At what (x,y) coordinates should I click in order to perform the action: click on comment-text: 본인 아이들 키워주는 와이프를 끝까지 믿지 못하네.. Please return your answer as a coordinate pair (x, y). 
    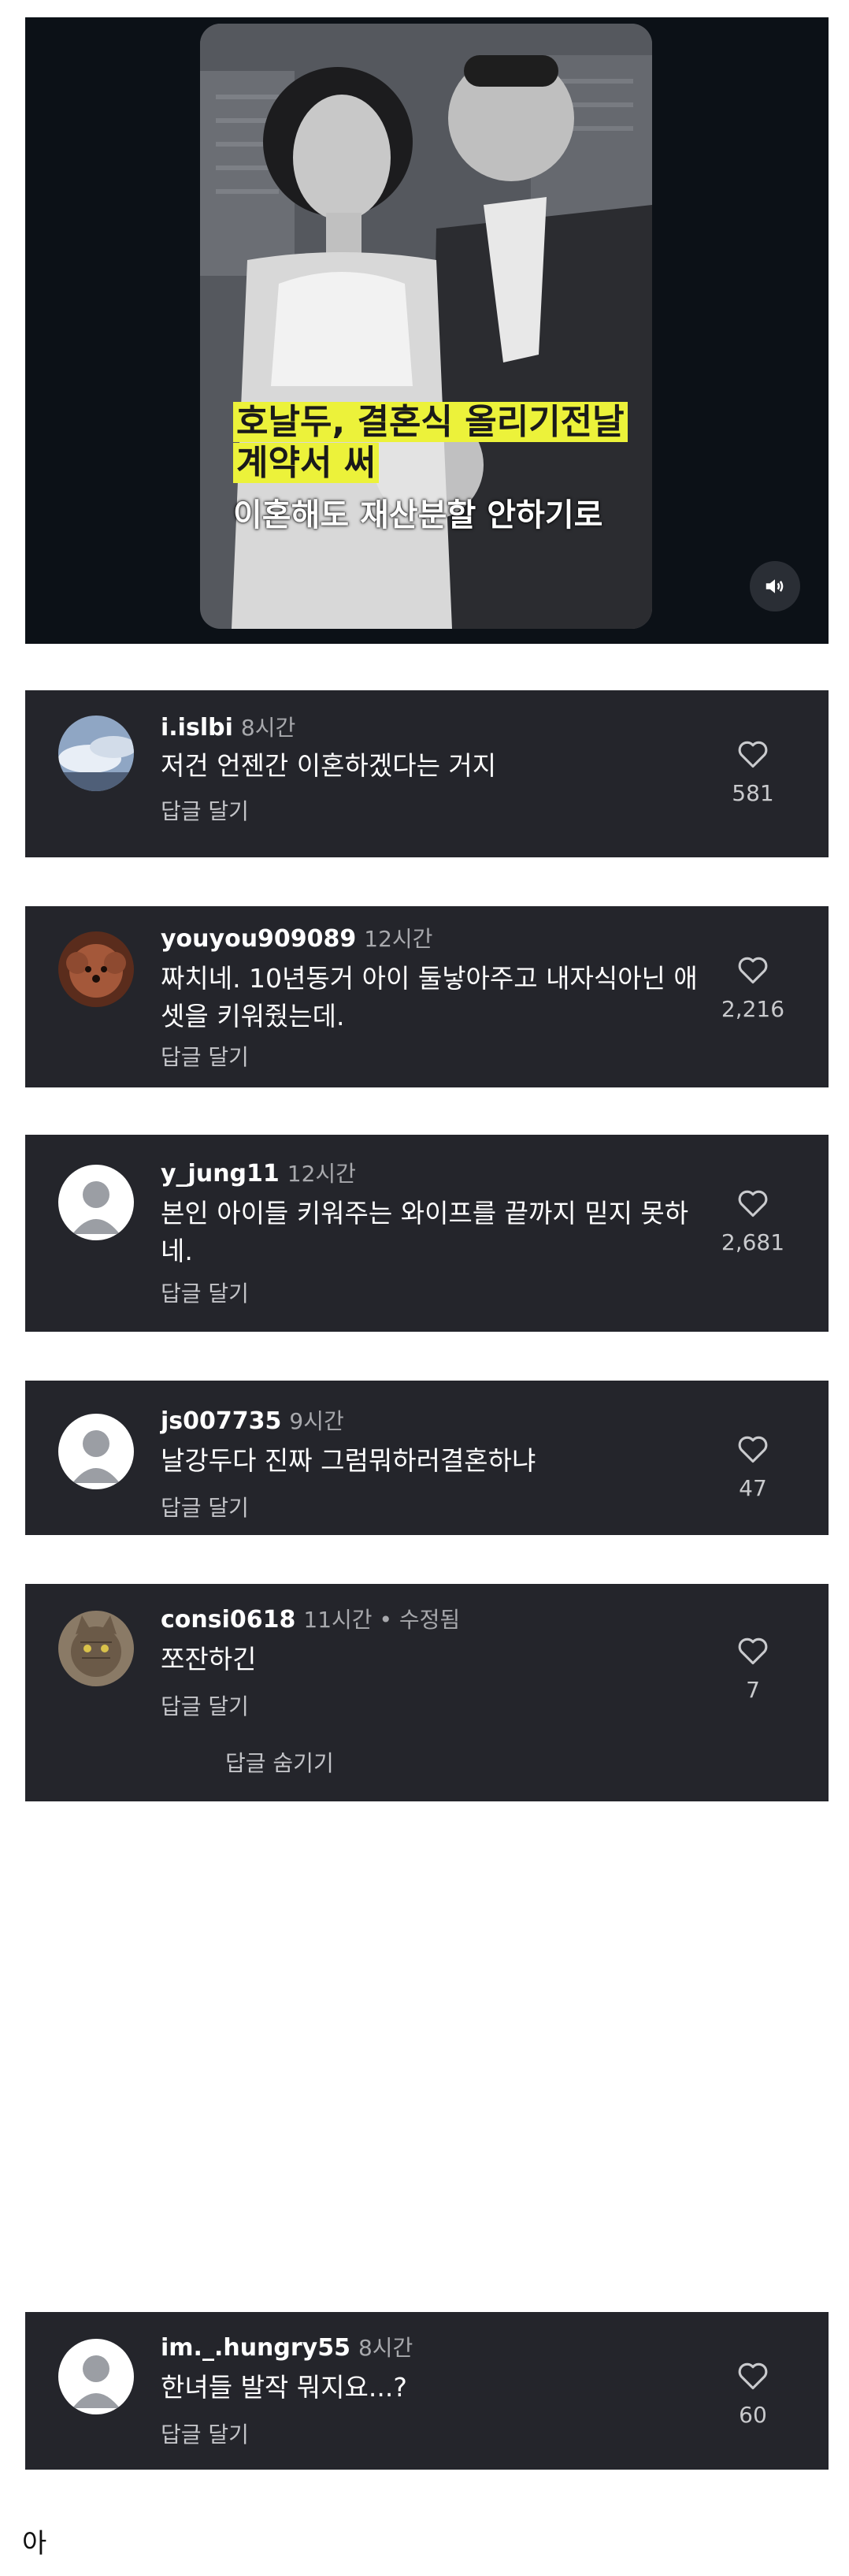
    Looking at the image, I should click on (425, 1232).